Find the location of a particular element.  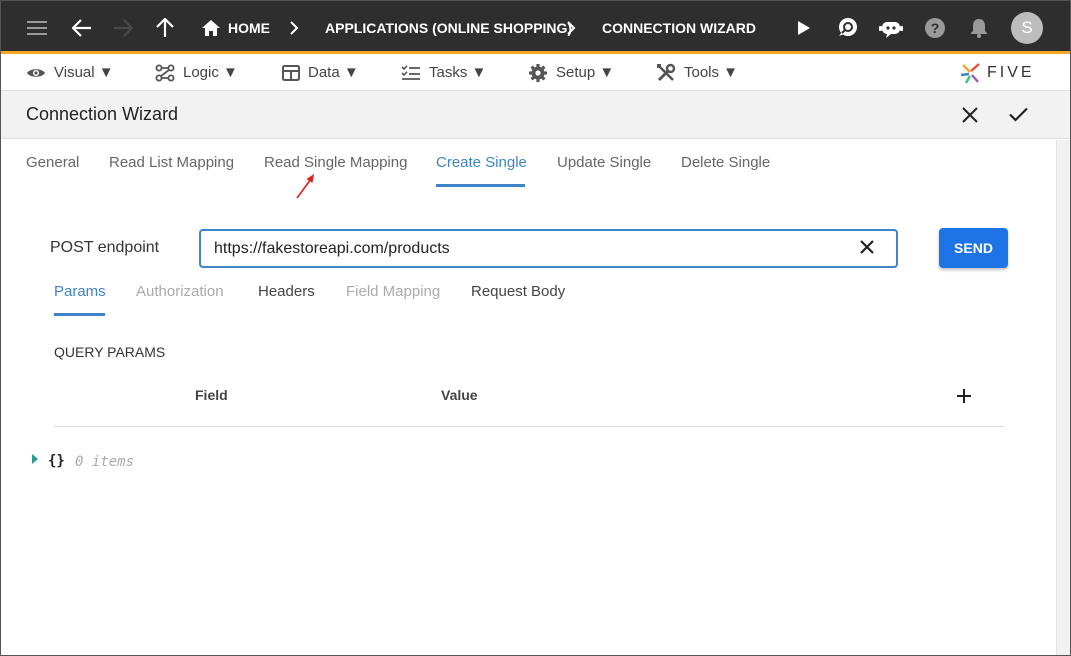

menu-setup: Setup ▼ is located at coordinates (571, 72).